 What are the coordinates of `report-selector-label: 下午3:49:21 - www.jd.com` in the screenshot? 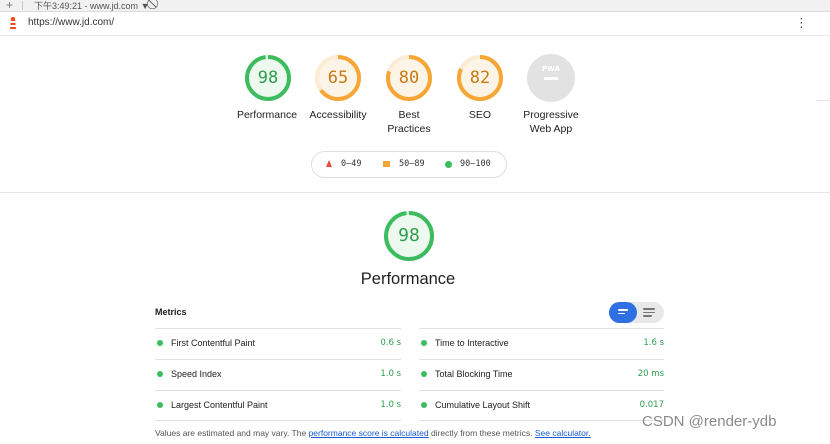 It's located at (86, 6).